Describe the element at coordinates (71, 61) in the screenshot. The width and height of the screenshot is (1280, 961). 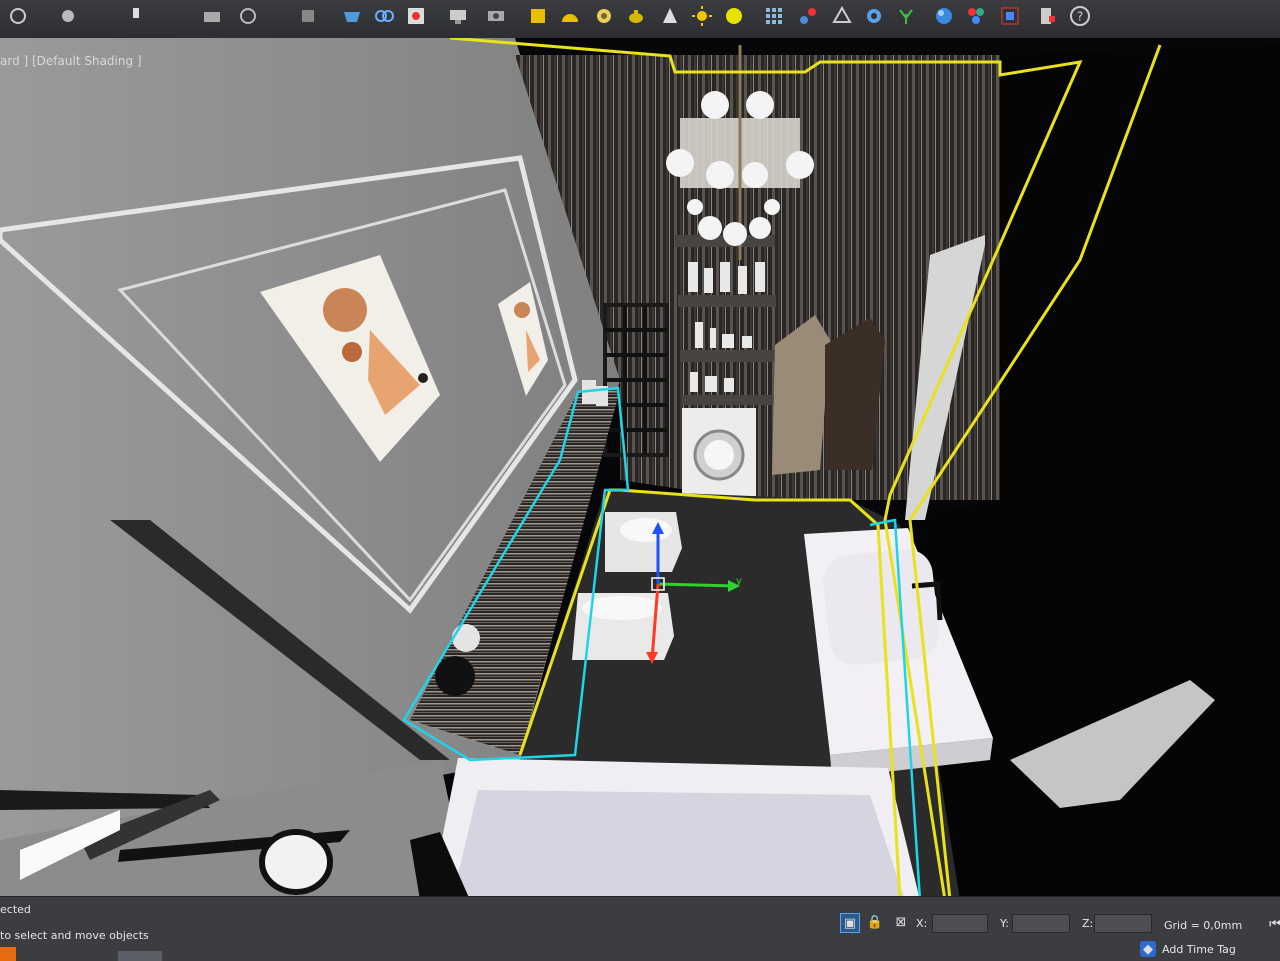
I see `viewport-label: ard ] [Default Shading ]` at that location.